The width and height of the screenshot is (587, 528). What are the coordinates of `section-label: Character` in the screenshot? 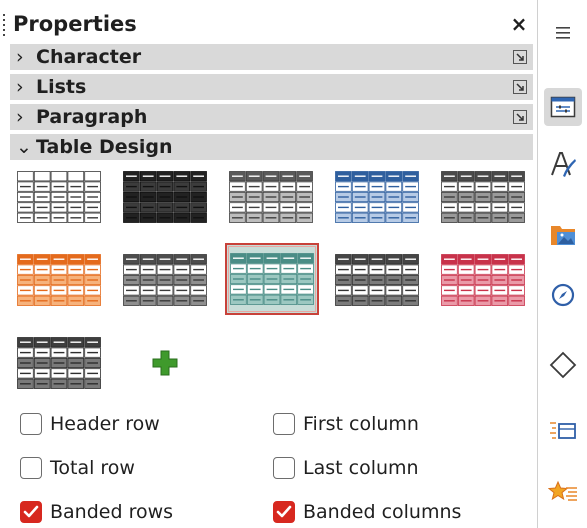 It's located at (89, 57).